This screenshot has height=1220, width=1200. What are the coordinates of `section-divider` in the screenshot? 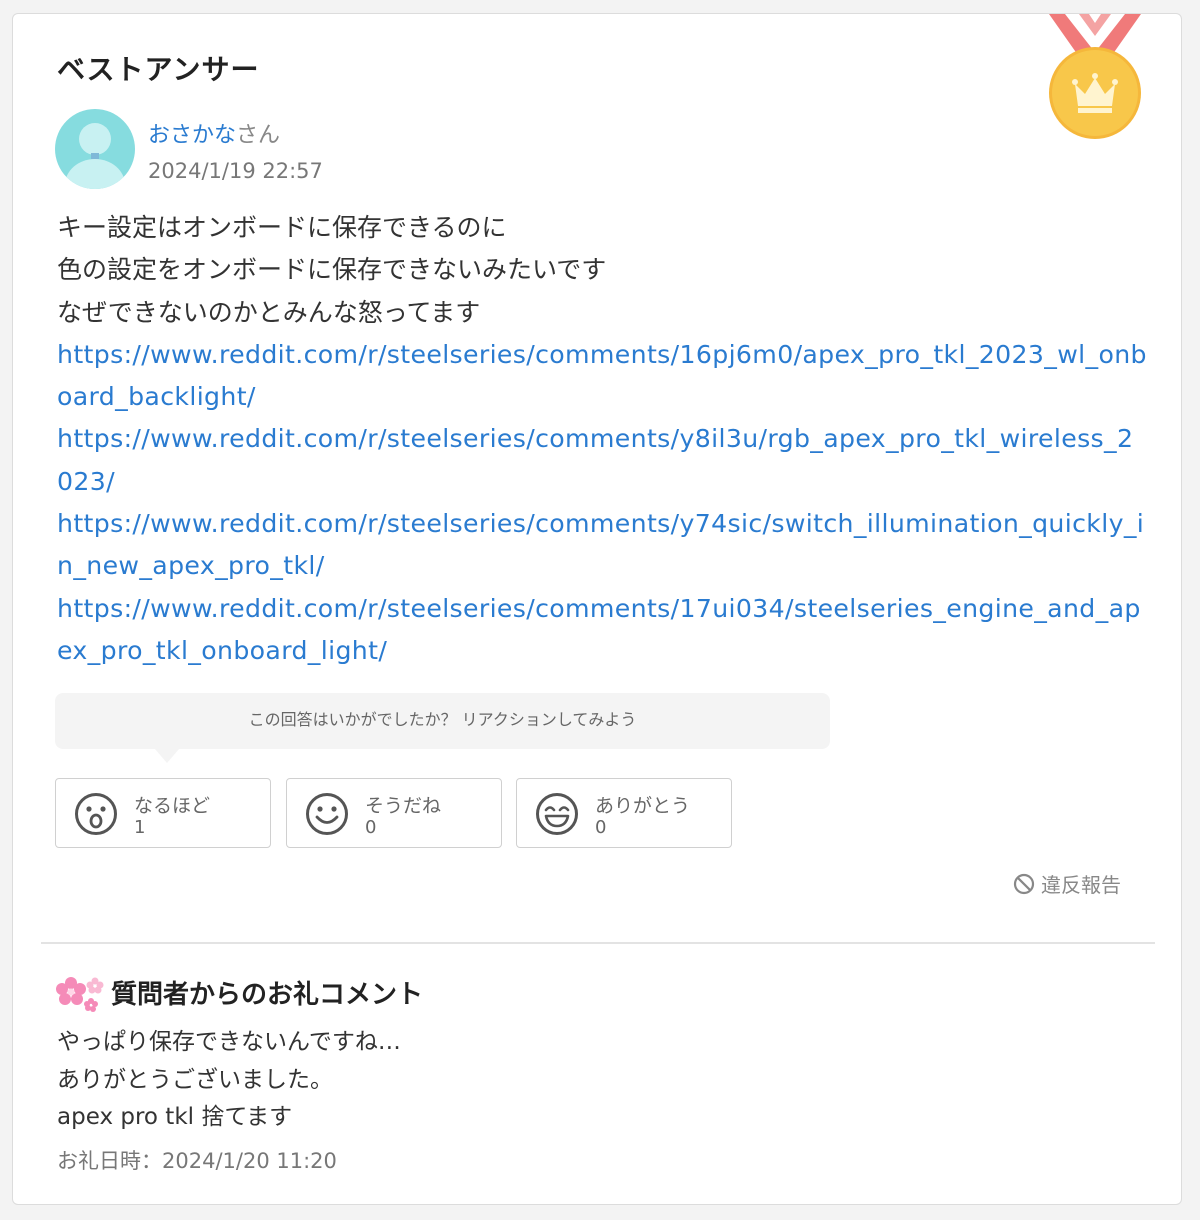 It's located at (598, 943).